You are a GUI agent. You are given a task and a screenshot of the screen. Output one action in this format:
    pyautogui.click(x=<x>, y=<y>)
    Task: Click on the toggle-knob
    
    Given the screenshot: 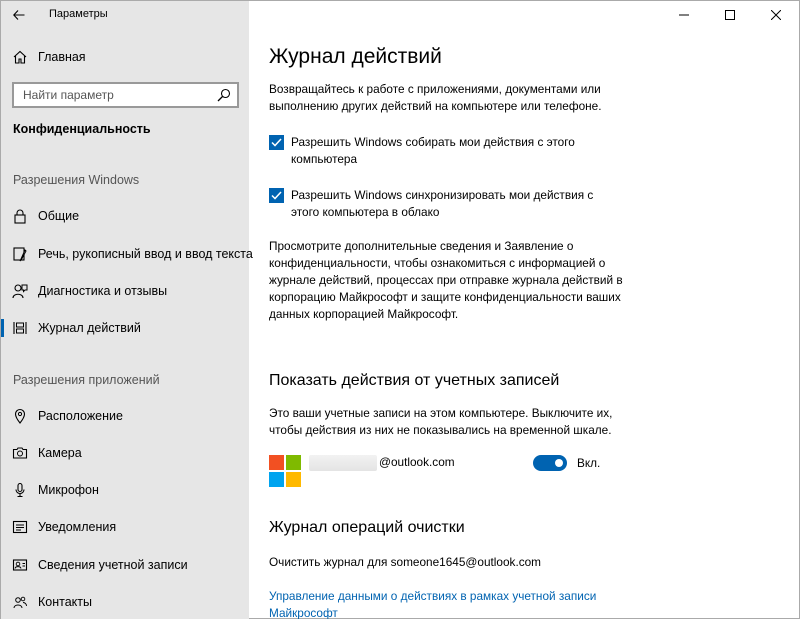 What is the action you would take?
    pyautogui.click(x=559, y=463)
    